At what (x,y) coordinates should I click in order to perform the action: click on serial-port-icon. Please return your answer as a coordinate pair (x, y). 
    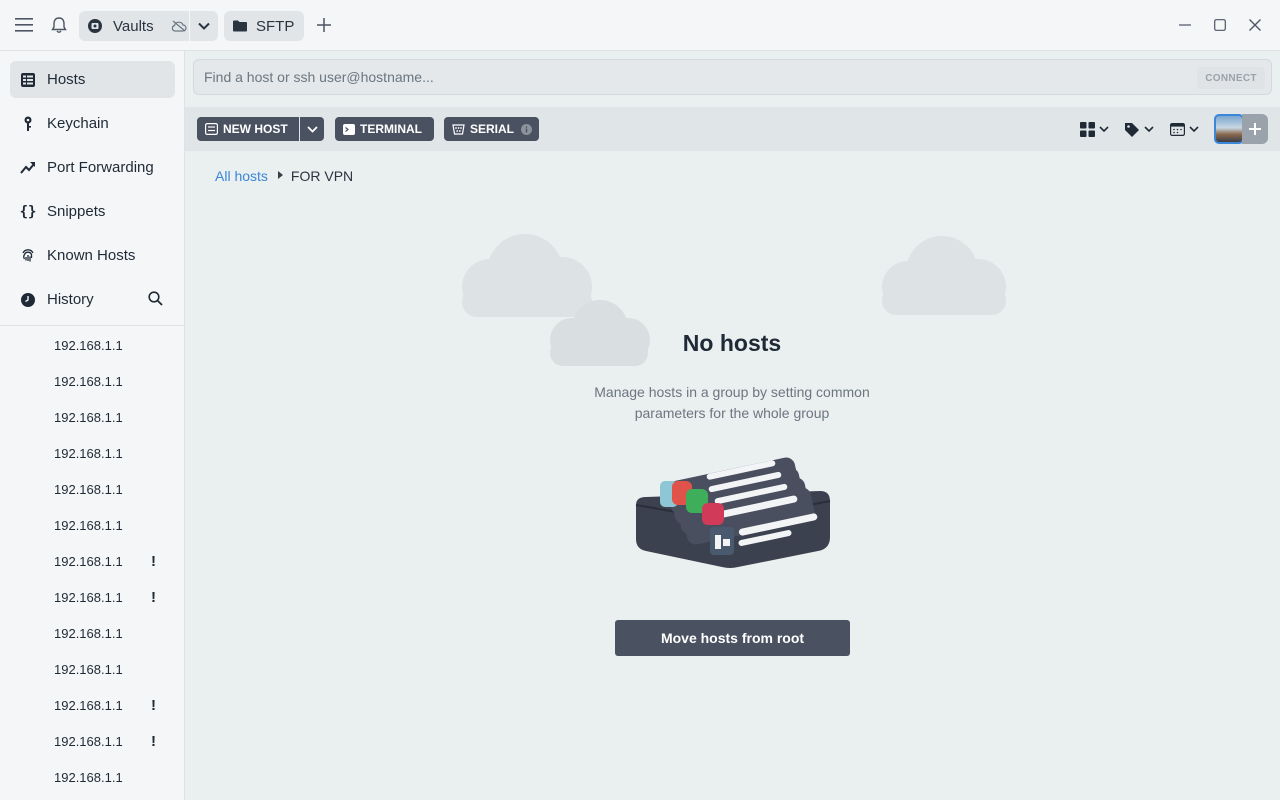
    Looking at the image, I should click on (458, 129).